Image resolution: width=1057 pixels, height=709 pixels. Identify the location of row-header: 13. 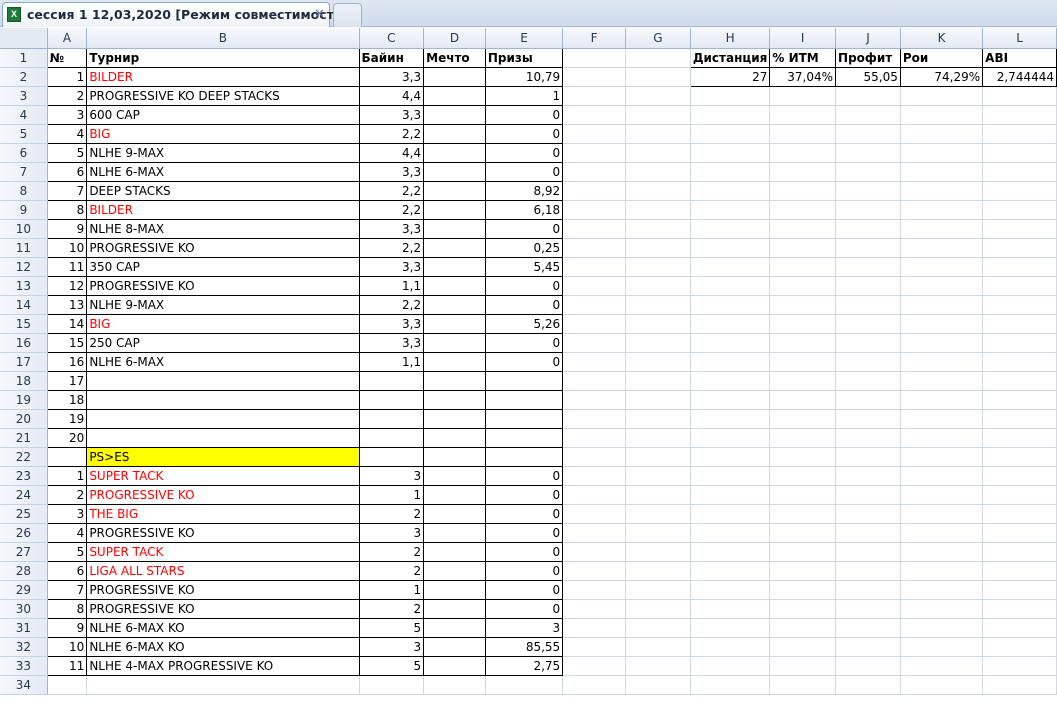
(24, 286).